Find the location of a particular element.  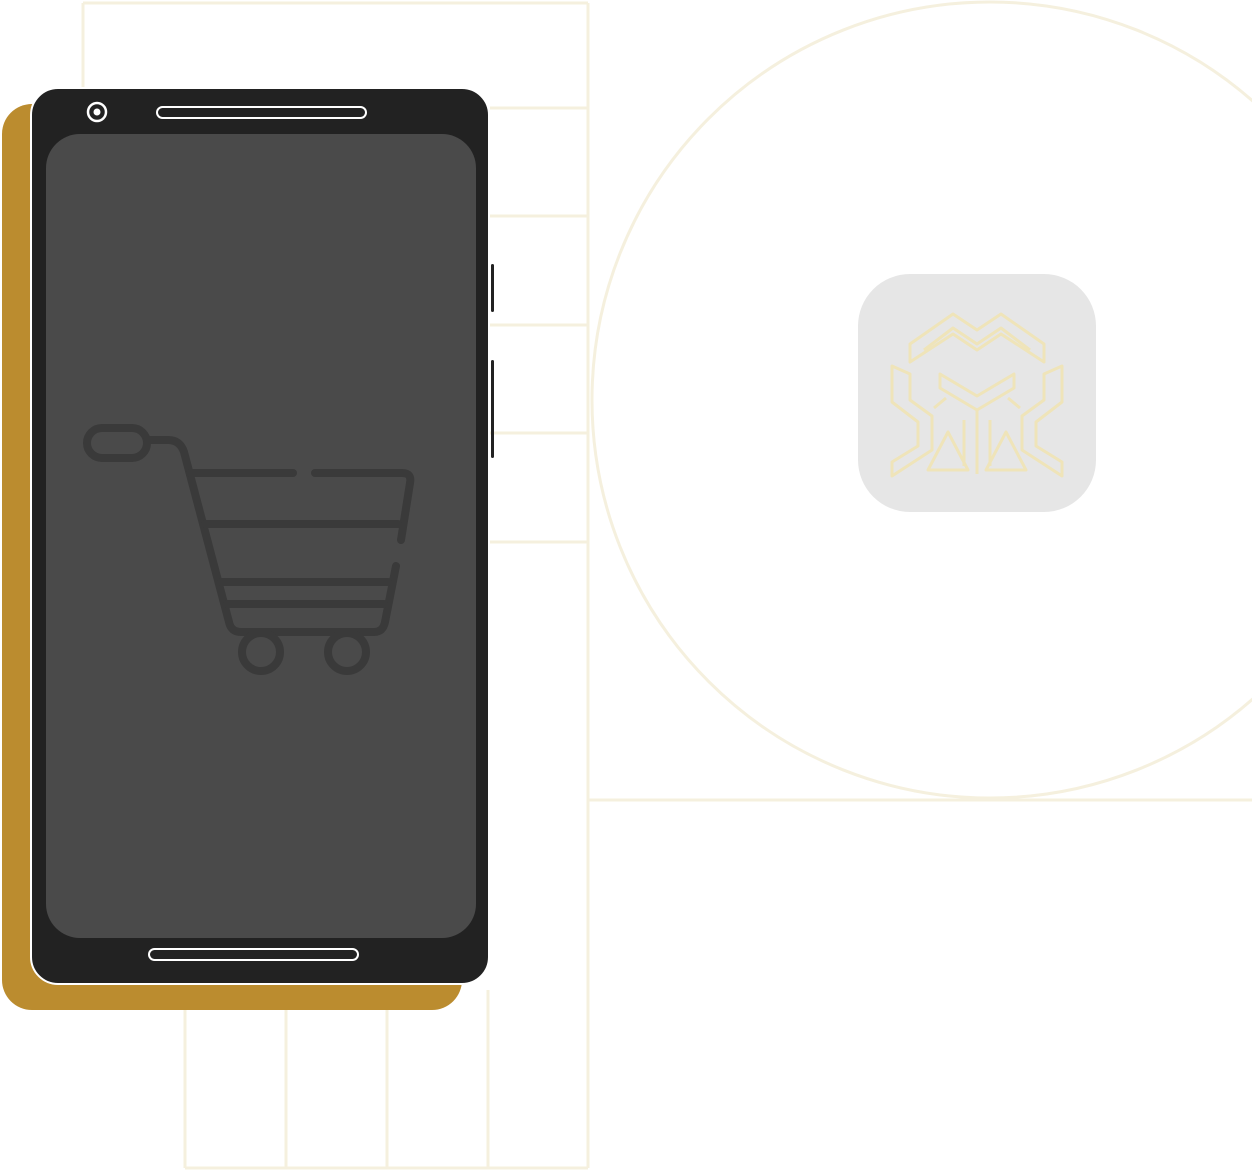

phone-top-speaker is located at coordinates (261, 112).